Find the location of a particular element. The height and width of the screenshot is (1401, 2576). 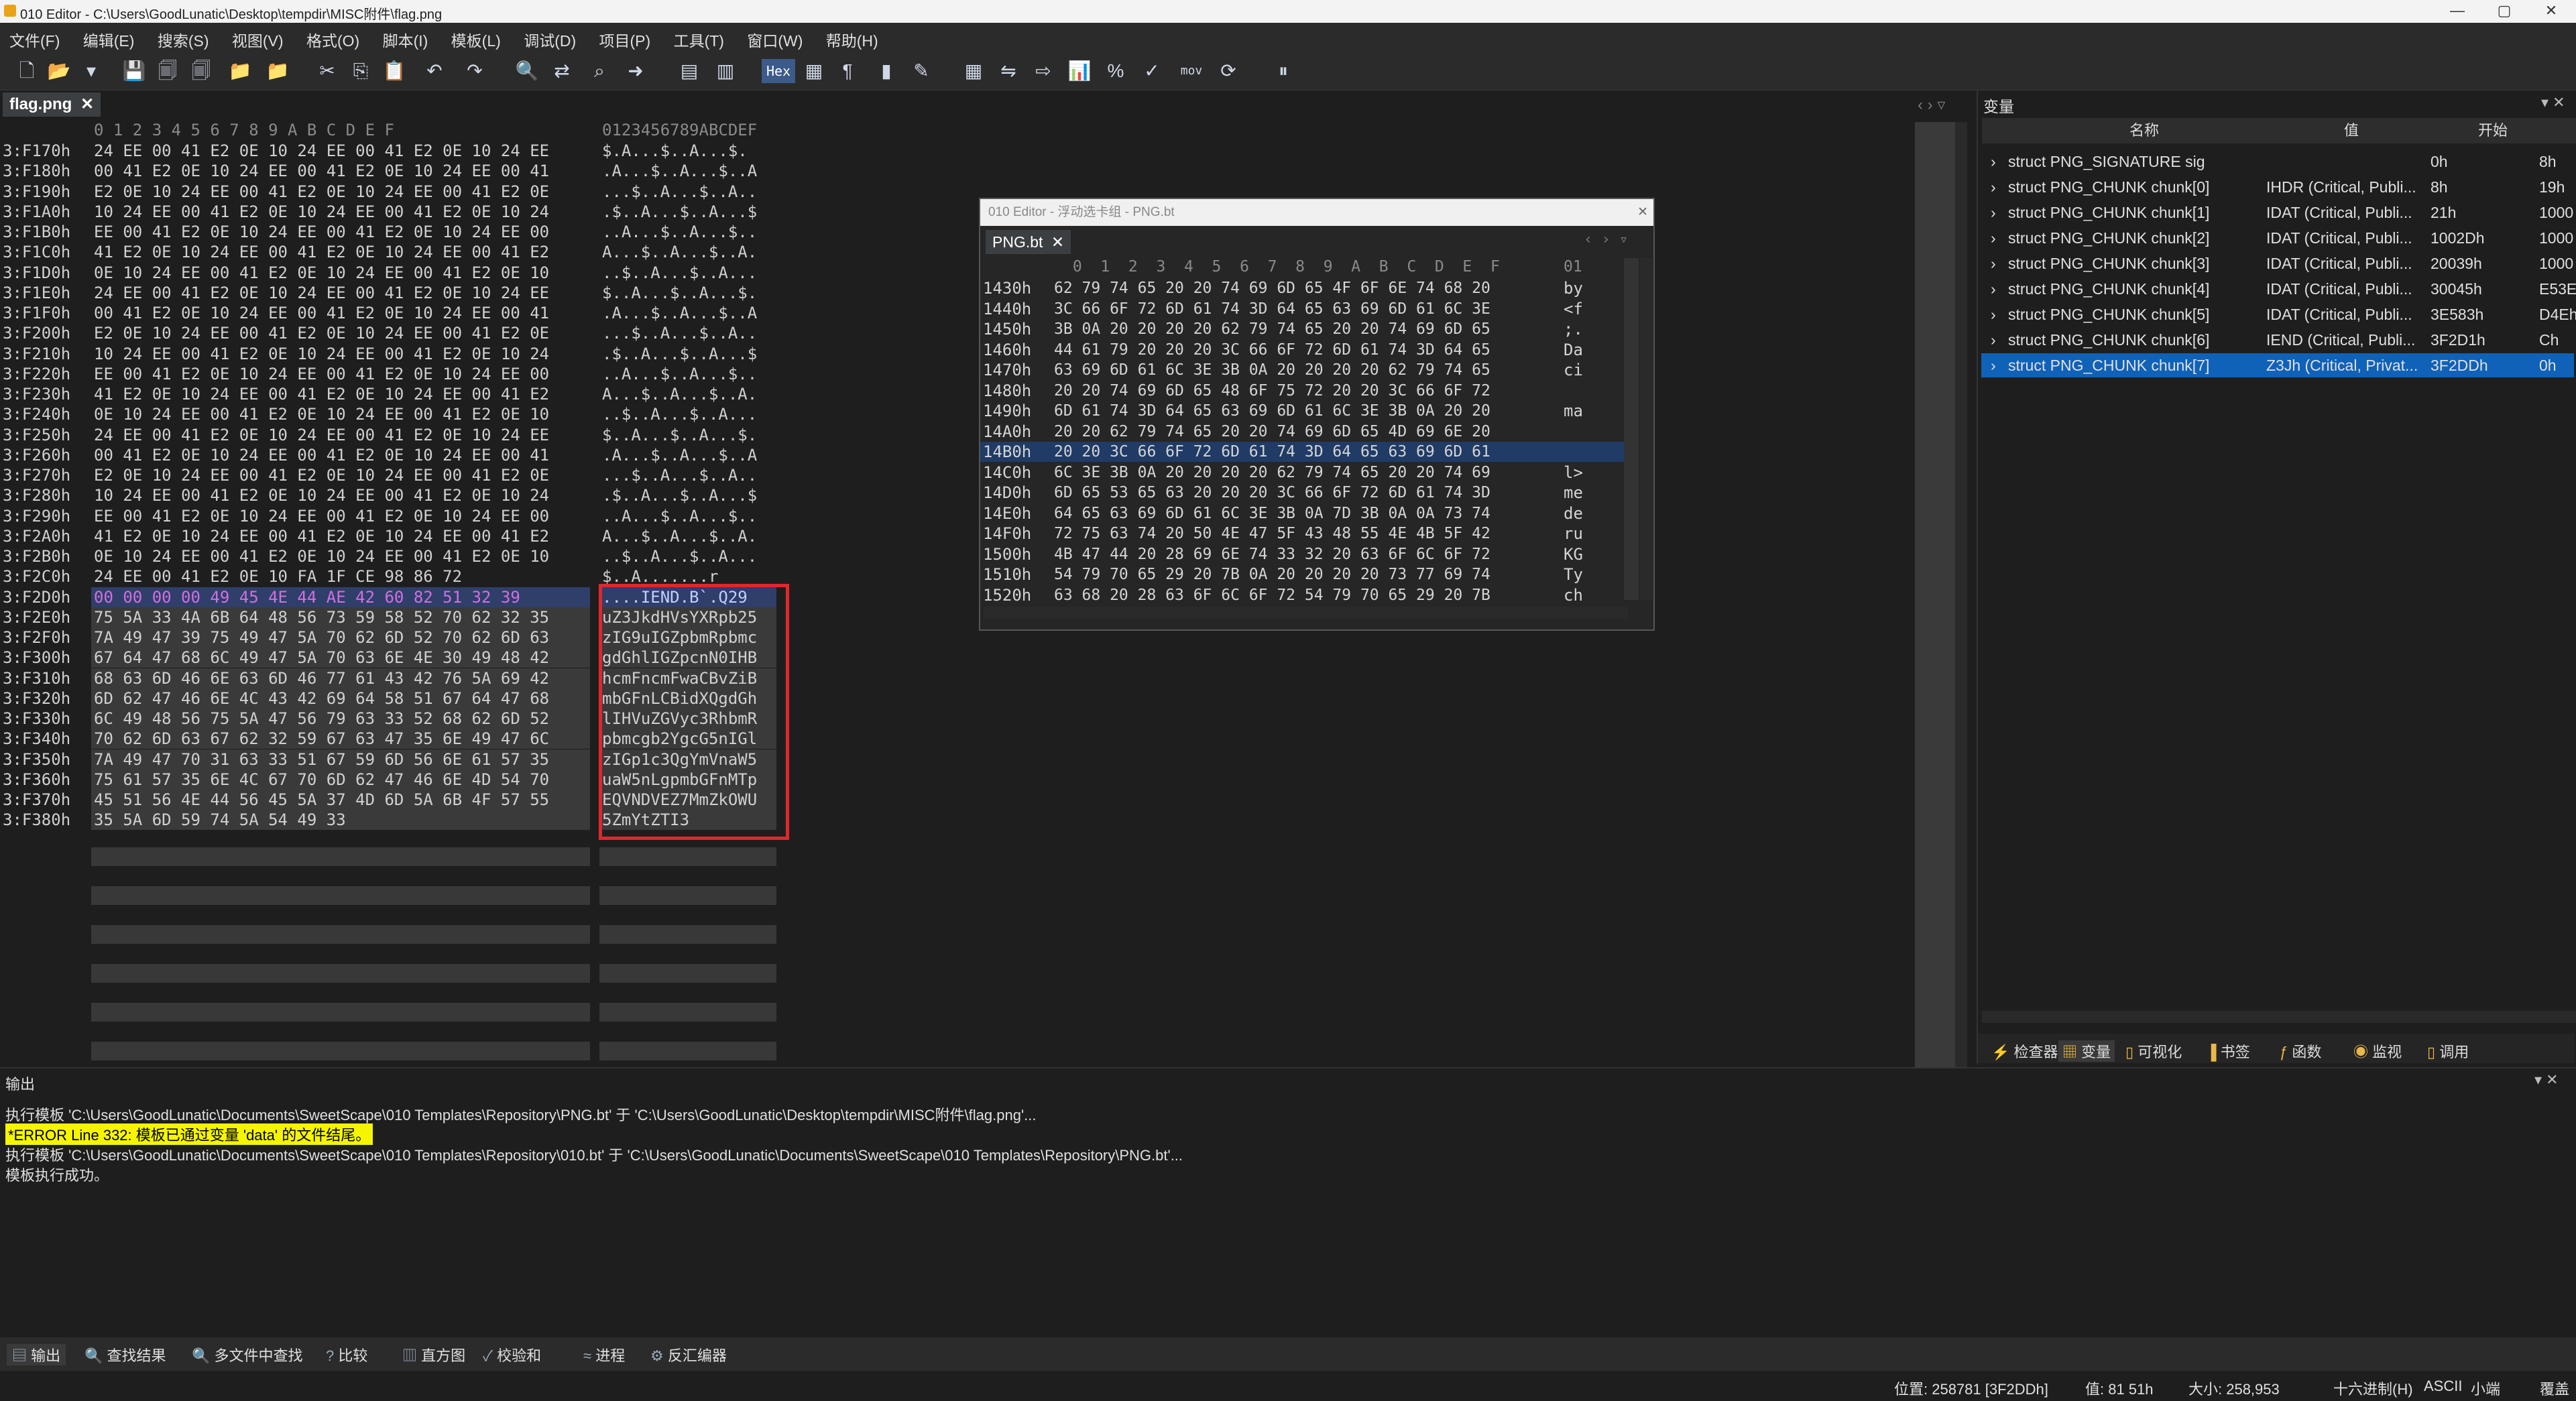

import-icon: ⇨ is located at coordinates (1043, 71).